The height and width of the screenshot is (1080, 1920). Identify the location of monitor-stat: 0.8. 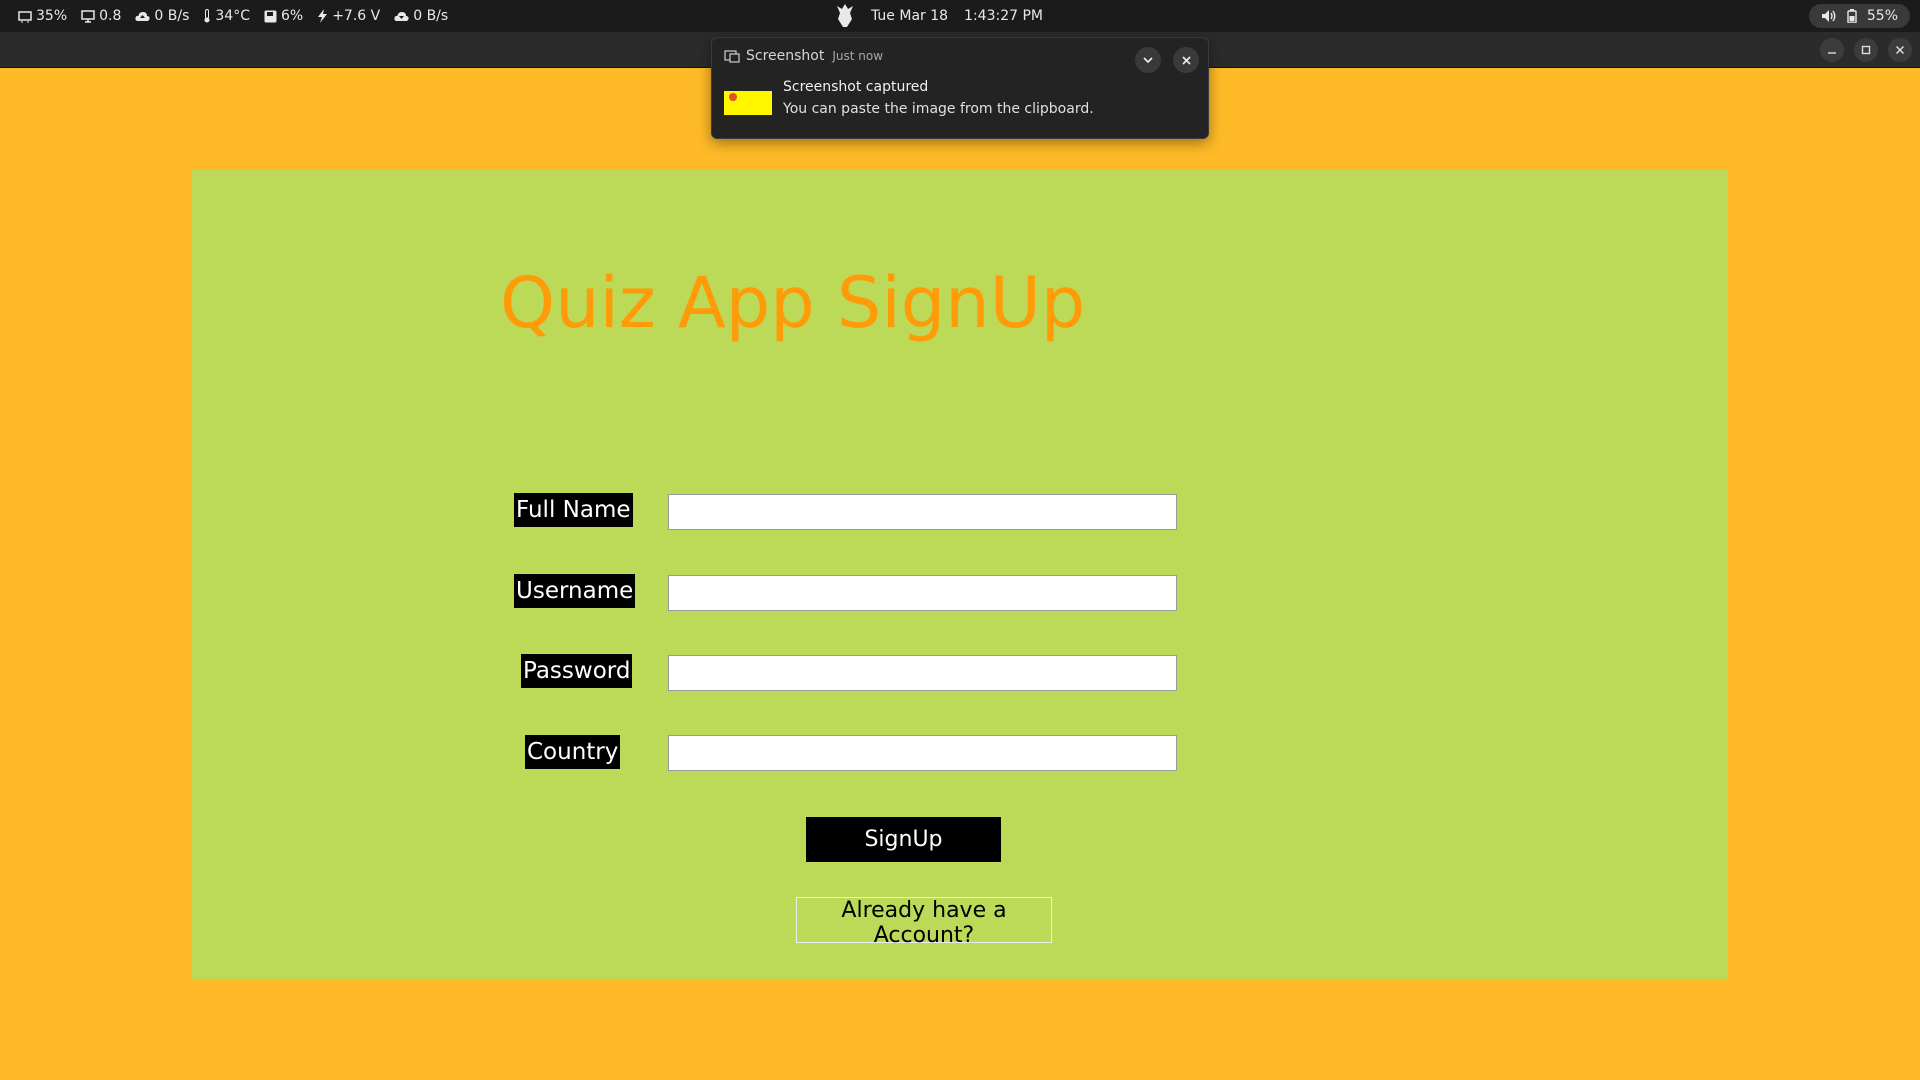
(101, 16).